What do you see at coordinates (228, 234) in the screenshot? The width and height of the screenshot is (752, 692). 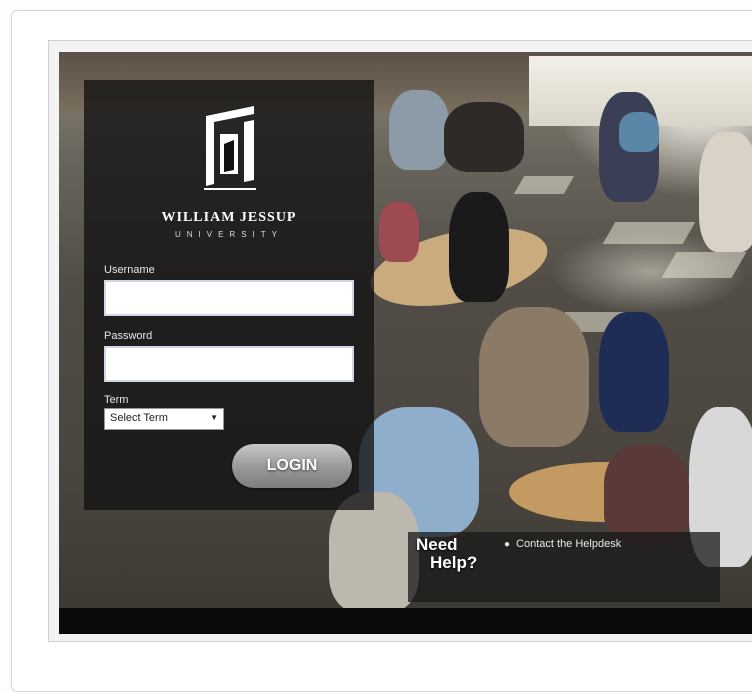 I see `university-subtitle: UNIVERSITY` at bounding box center [228, 234].